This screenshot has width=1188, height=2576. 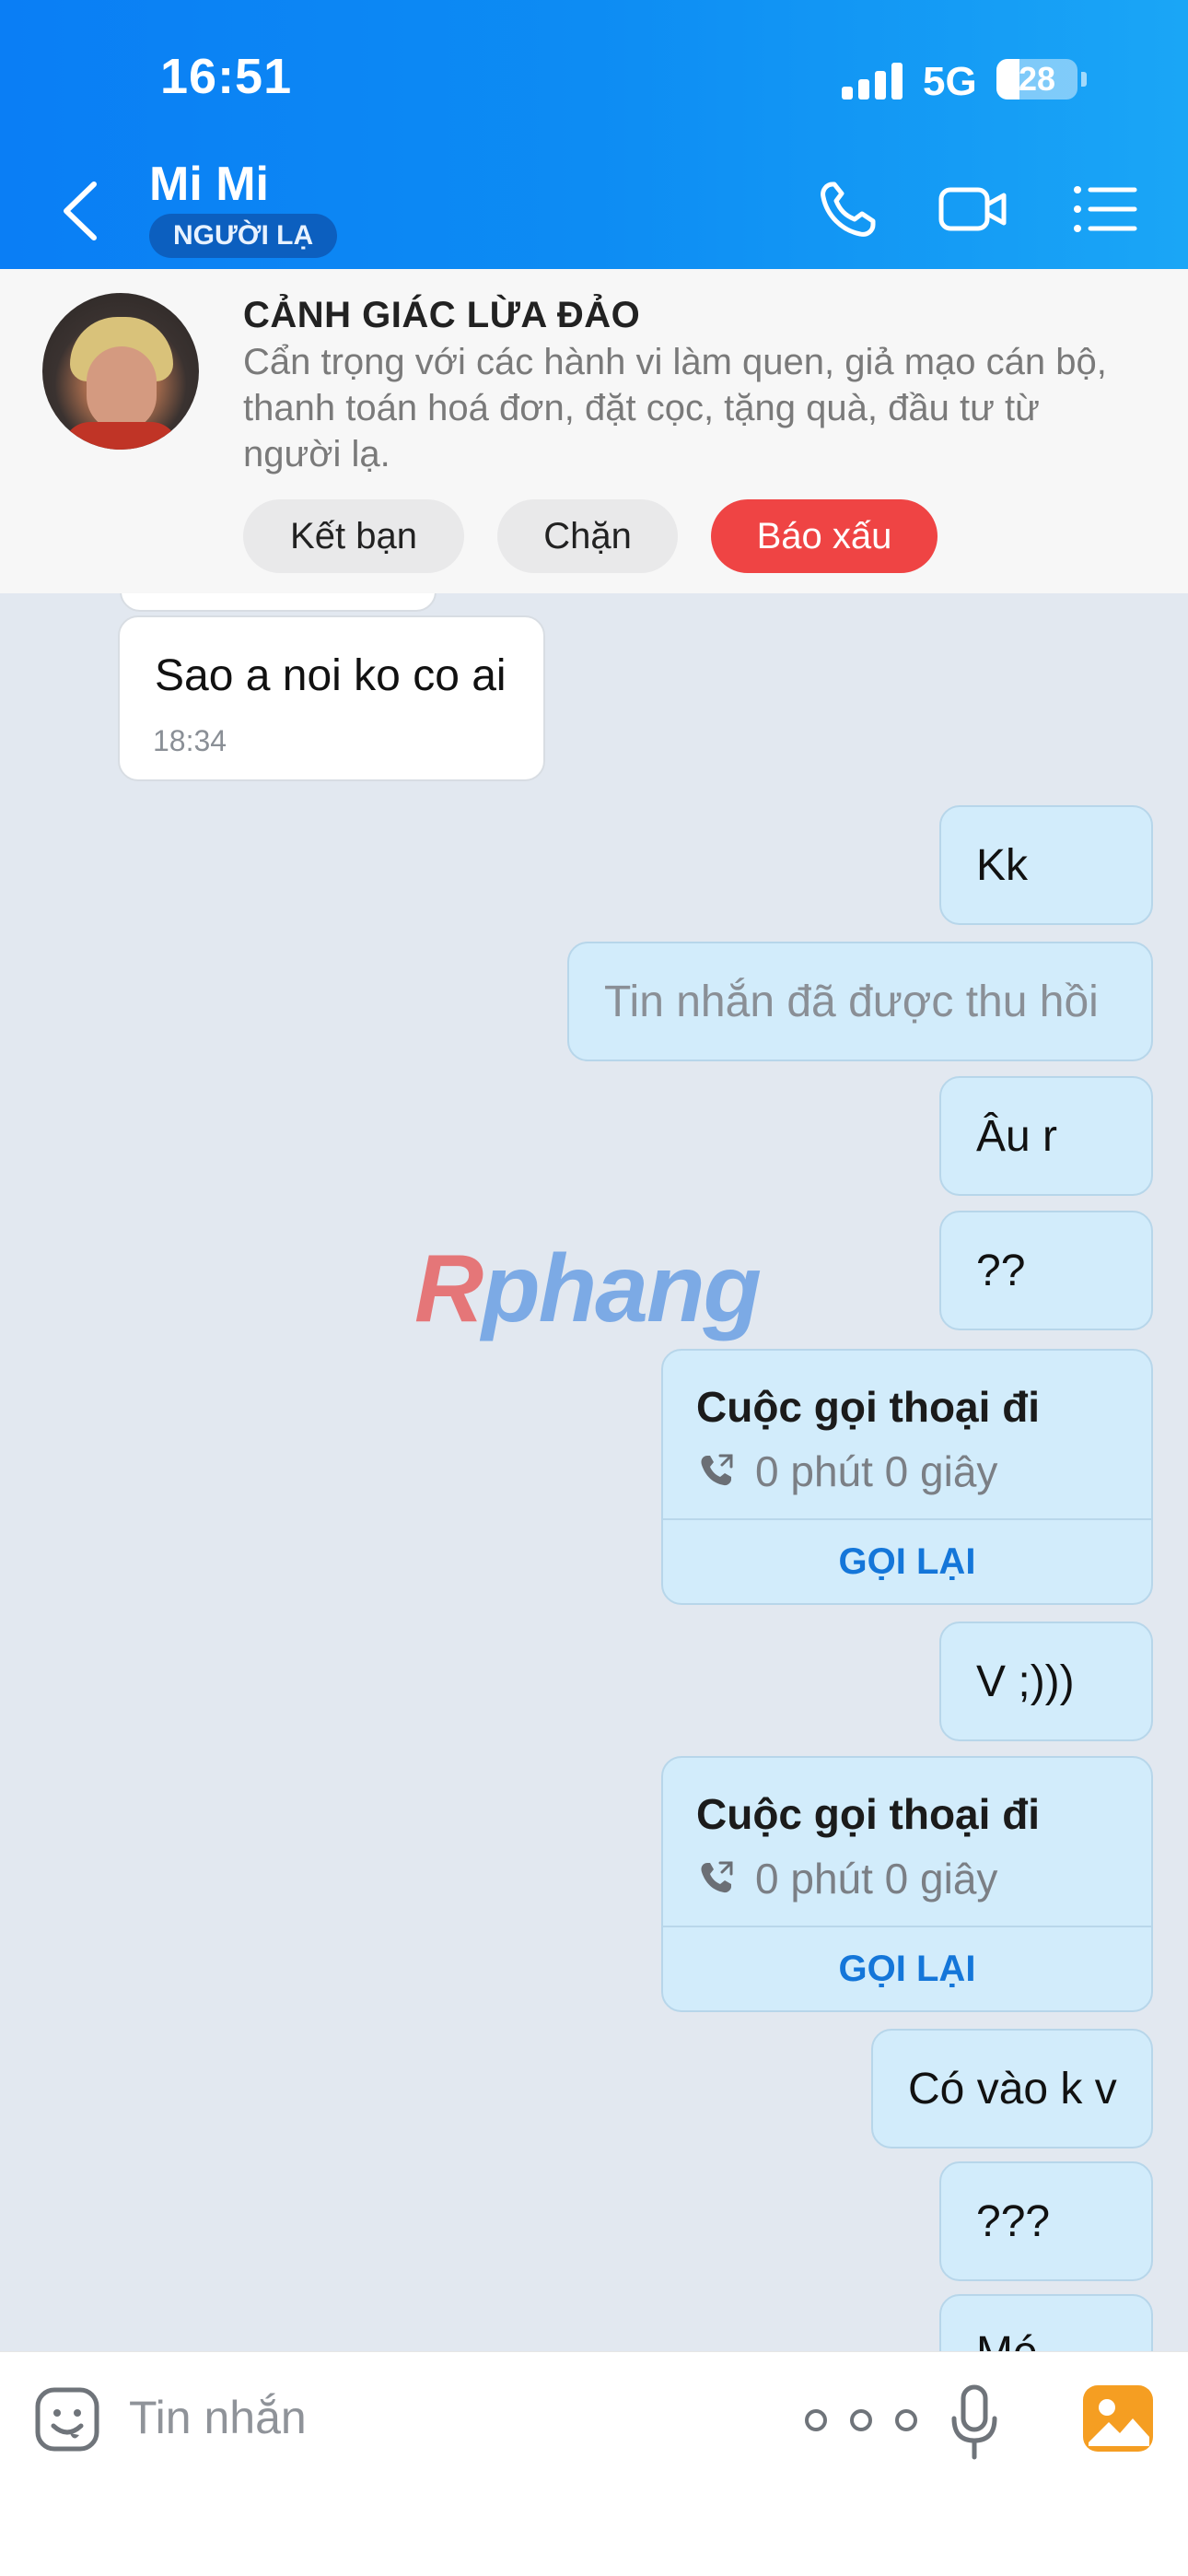 I want to click on message-text: Kk, so click(x=1002, y=865).